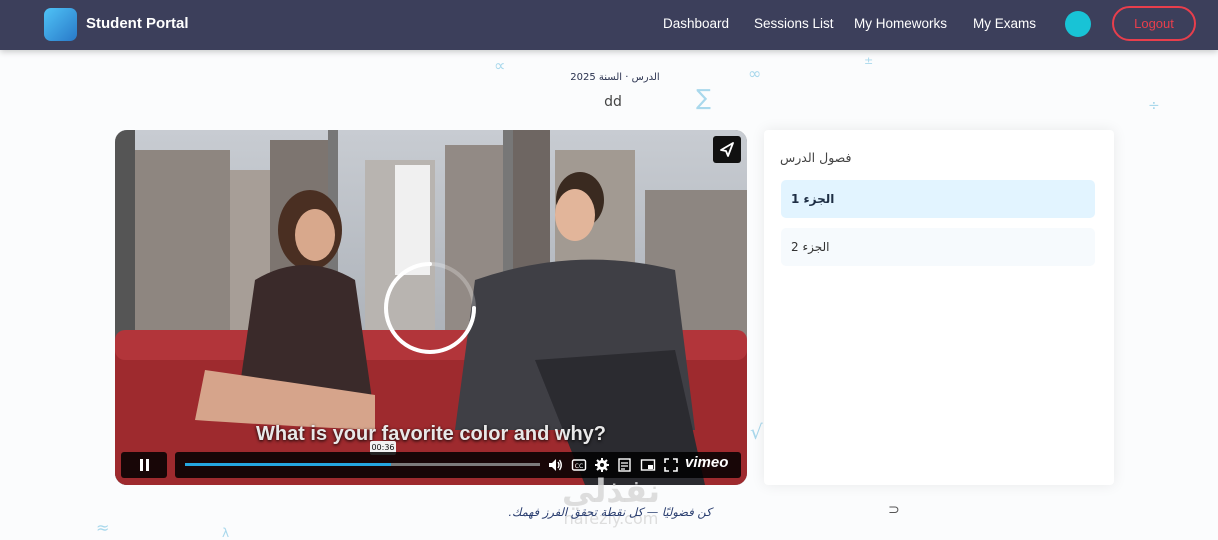 This screenshot has width=1218, height=540. Describe the element at coordinates (938, 247) in the screenshot. I see `chapter-item: الجزء 2` at that location.